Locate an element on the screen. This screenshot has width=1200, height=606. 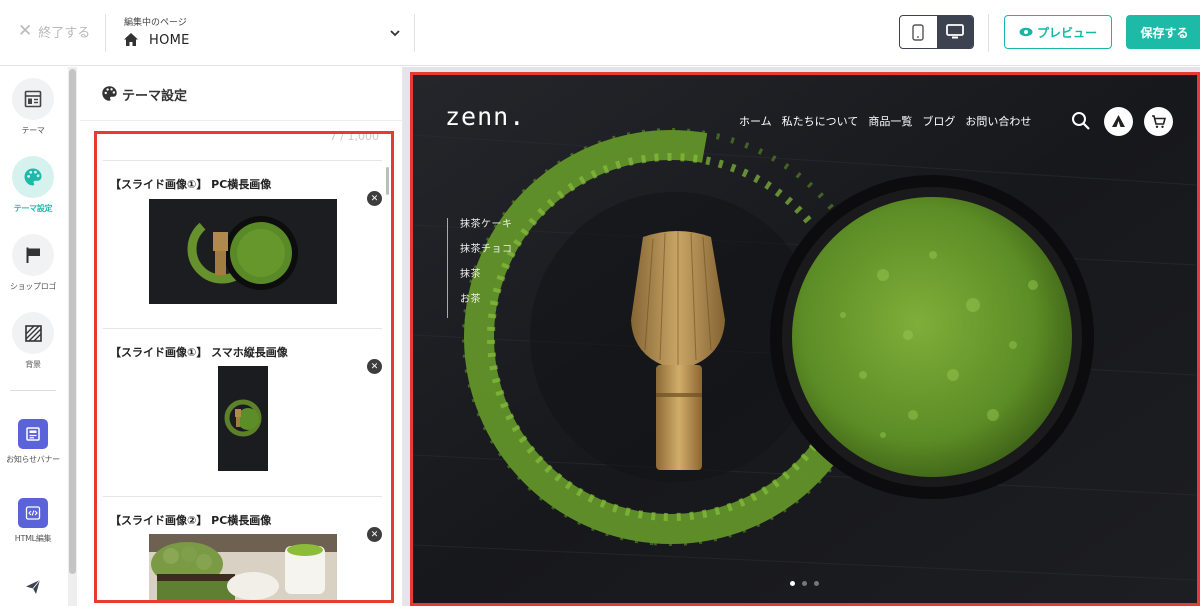
banner-icon is located at coordinates (33, 434).